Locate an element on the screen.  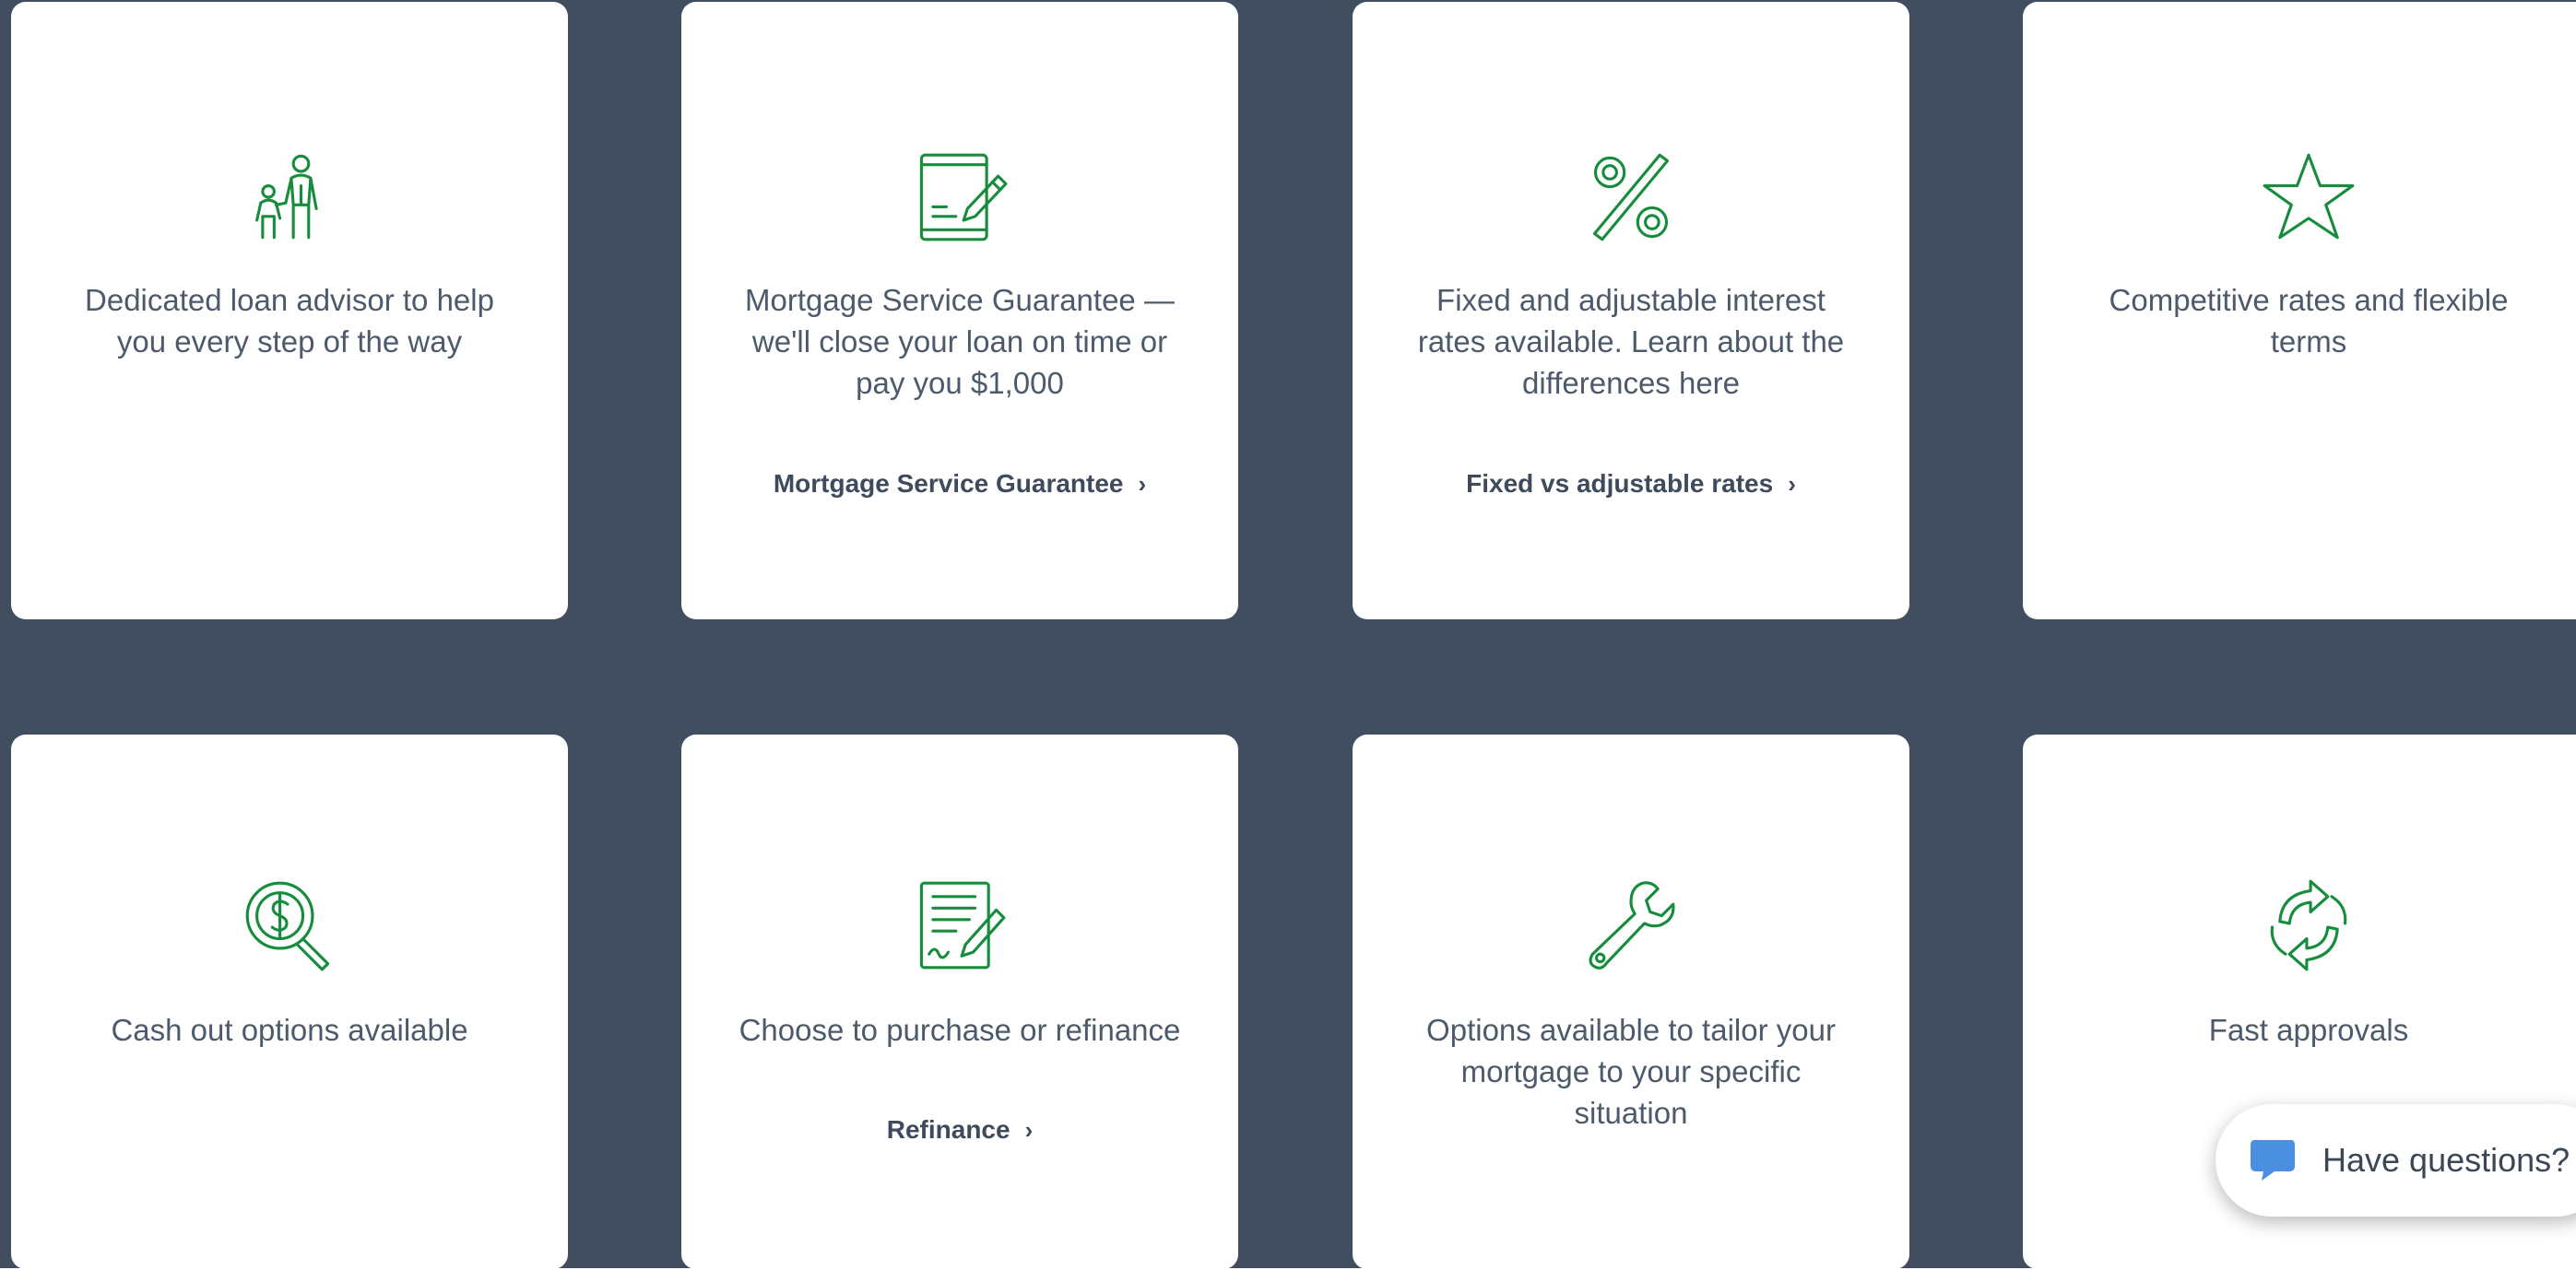
chat-bubble-icon is located at coordinates (2273, 1160).